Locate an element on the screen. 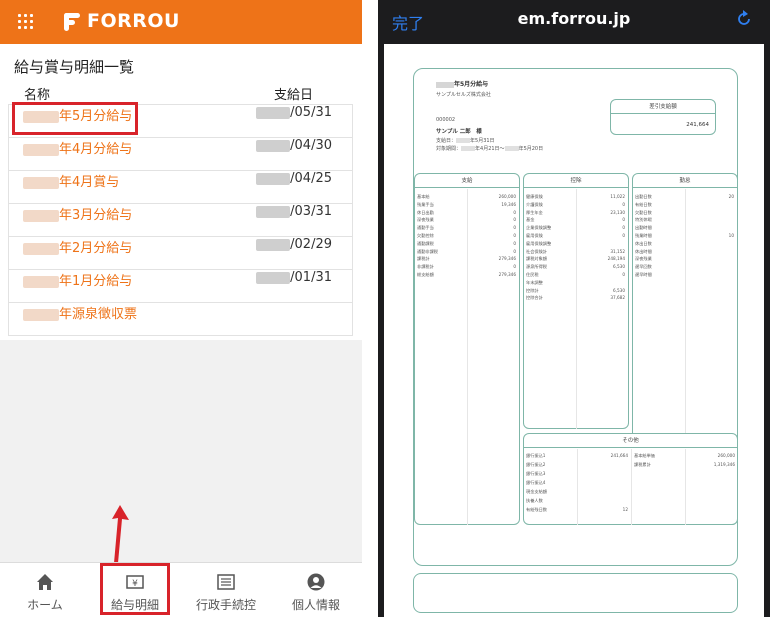 The image size is (770, 617). list-item: 年1月分給与 /01/31 is located at coordinates (180, 286).